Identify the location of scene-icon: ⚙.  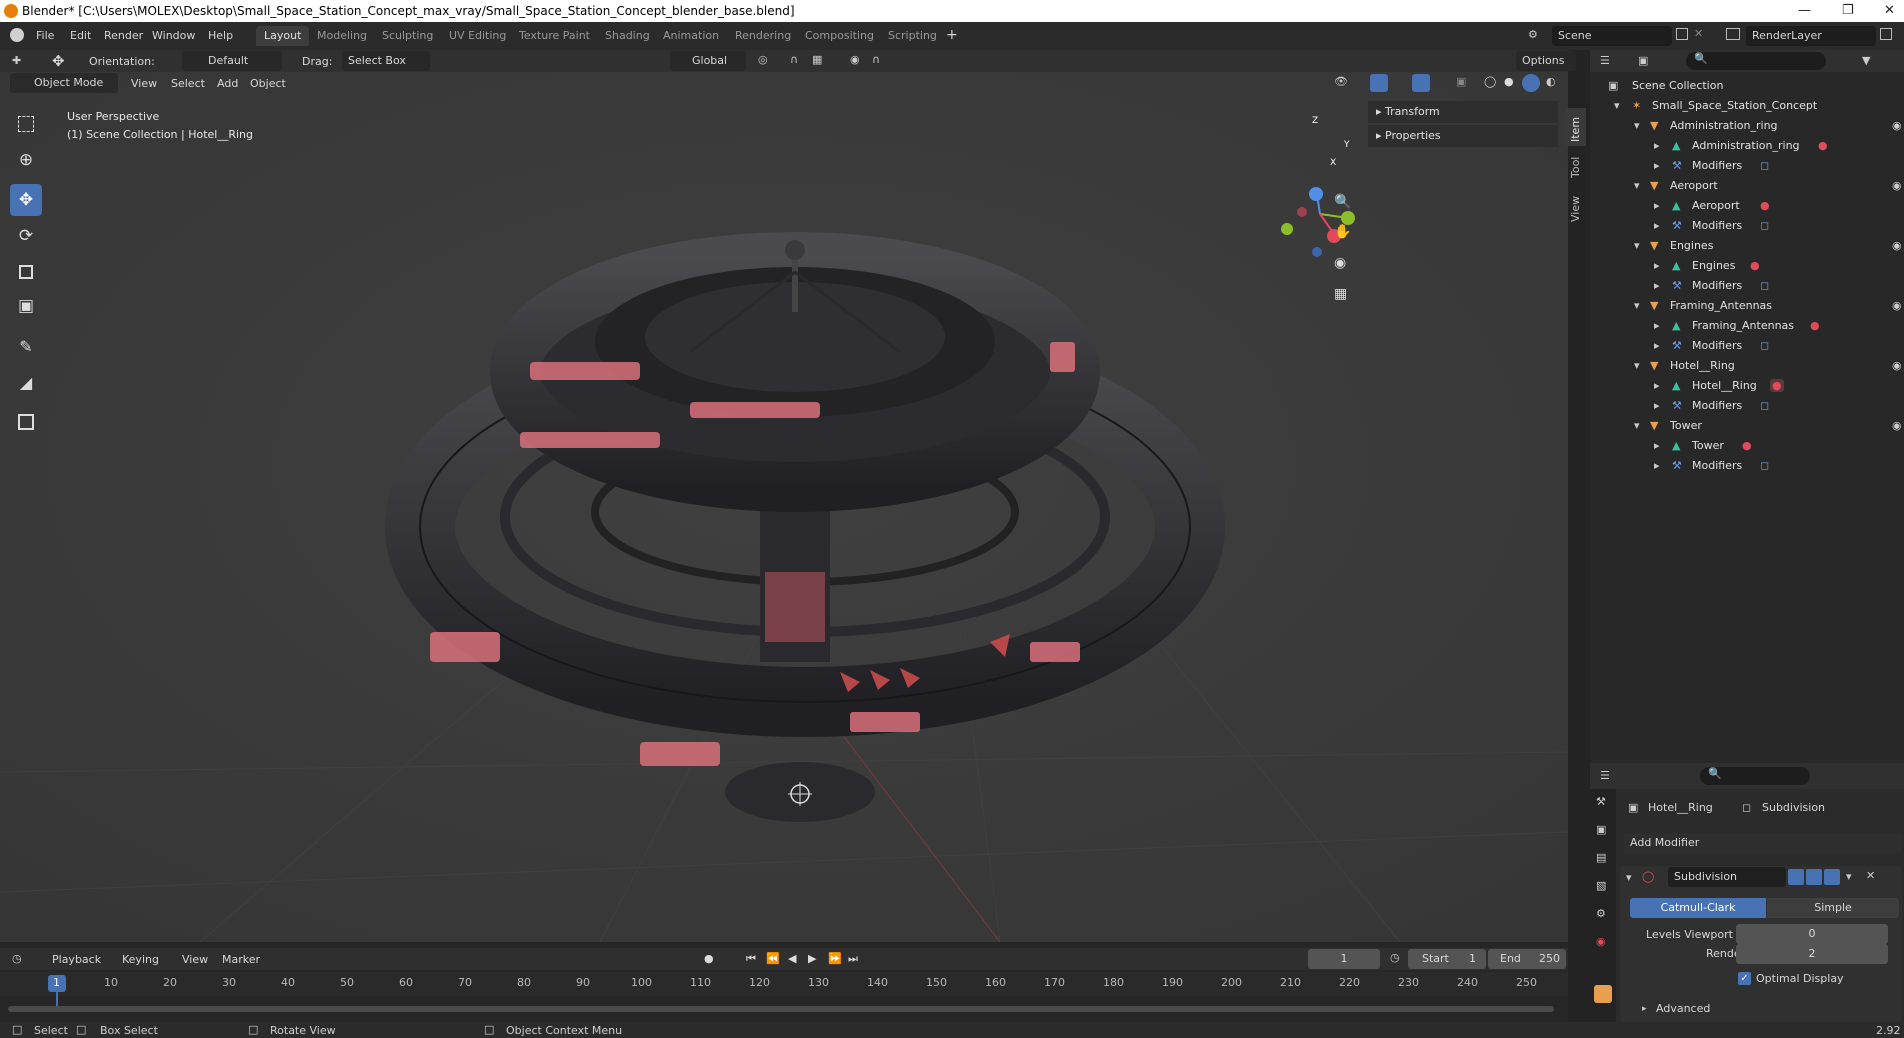
(1535, 35).